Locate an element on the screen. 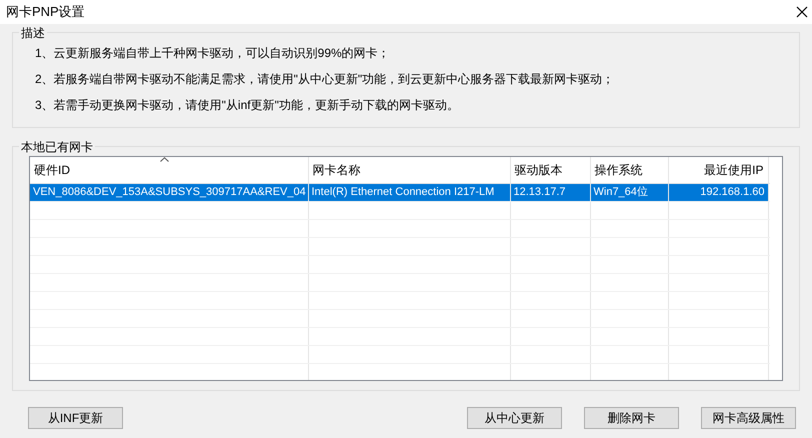 This screenshot has height=438, width=812. table-row: VEN_8086&DEV_153A&SUBSYS_309717AA&REV_04 Intel(R) Ethernet Connection I217-LM 12.13.17.7 Win7_64位 192.168.1.60 is located at coordinates (400, 192).